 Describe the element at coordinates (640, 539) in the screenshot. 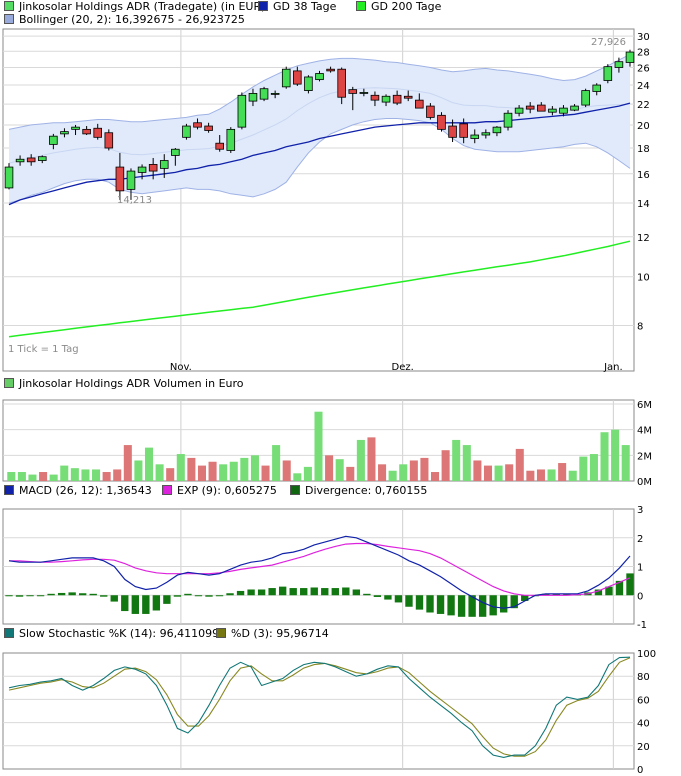

I see `macd-y-tick: 2` at that location.